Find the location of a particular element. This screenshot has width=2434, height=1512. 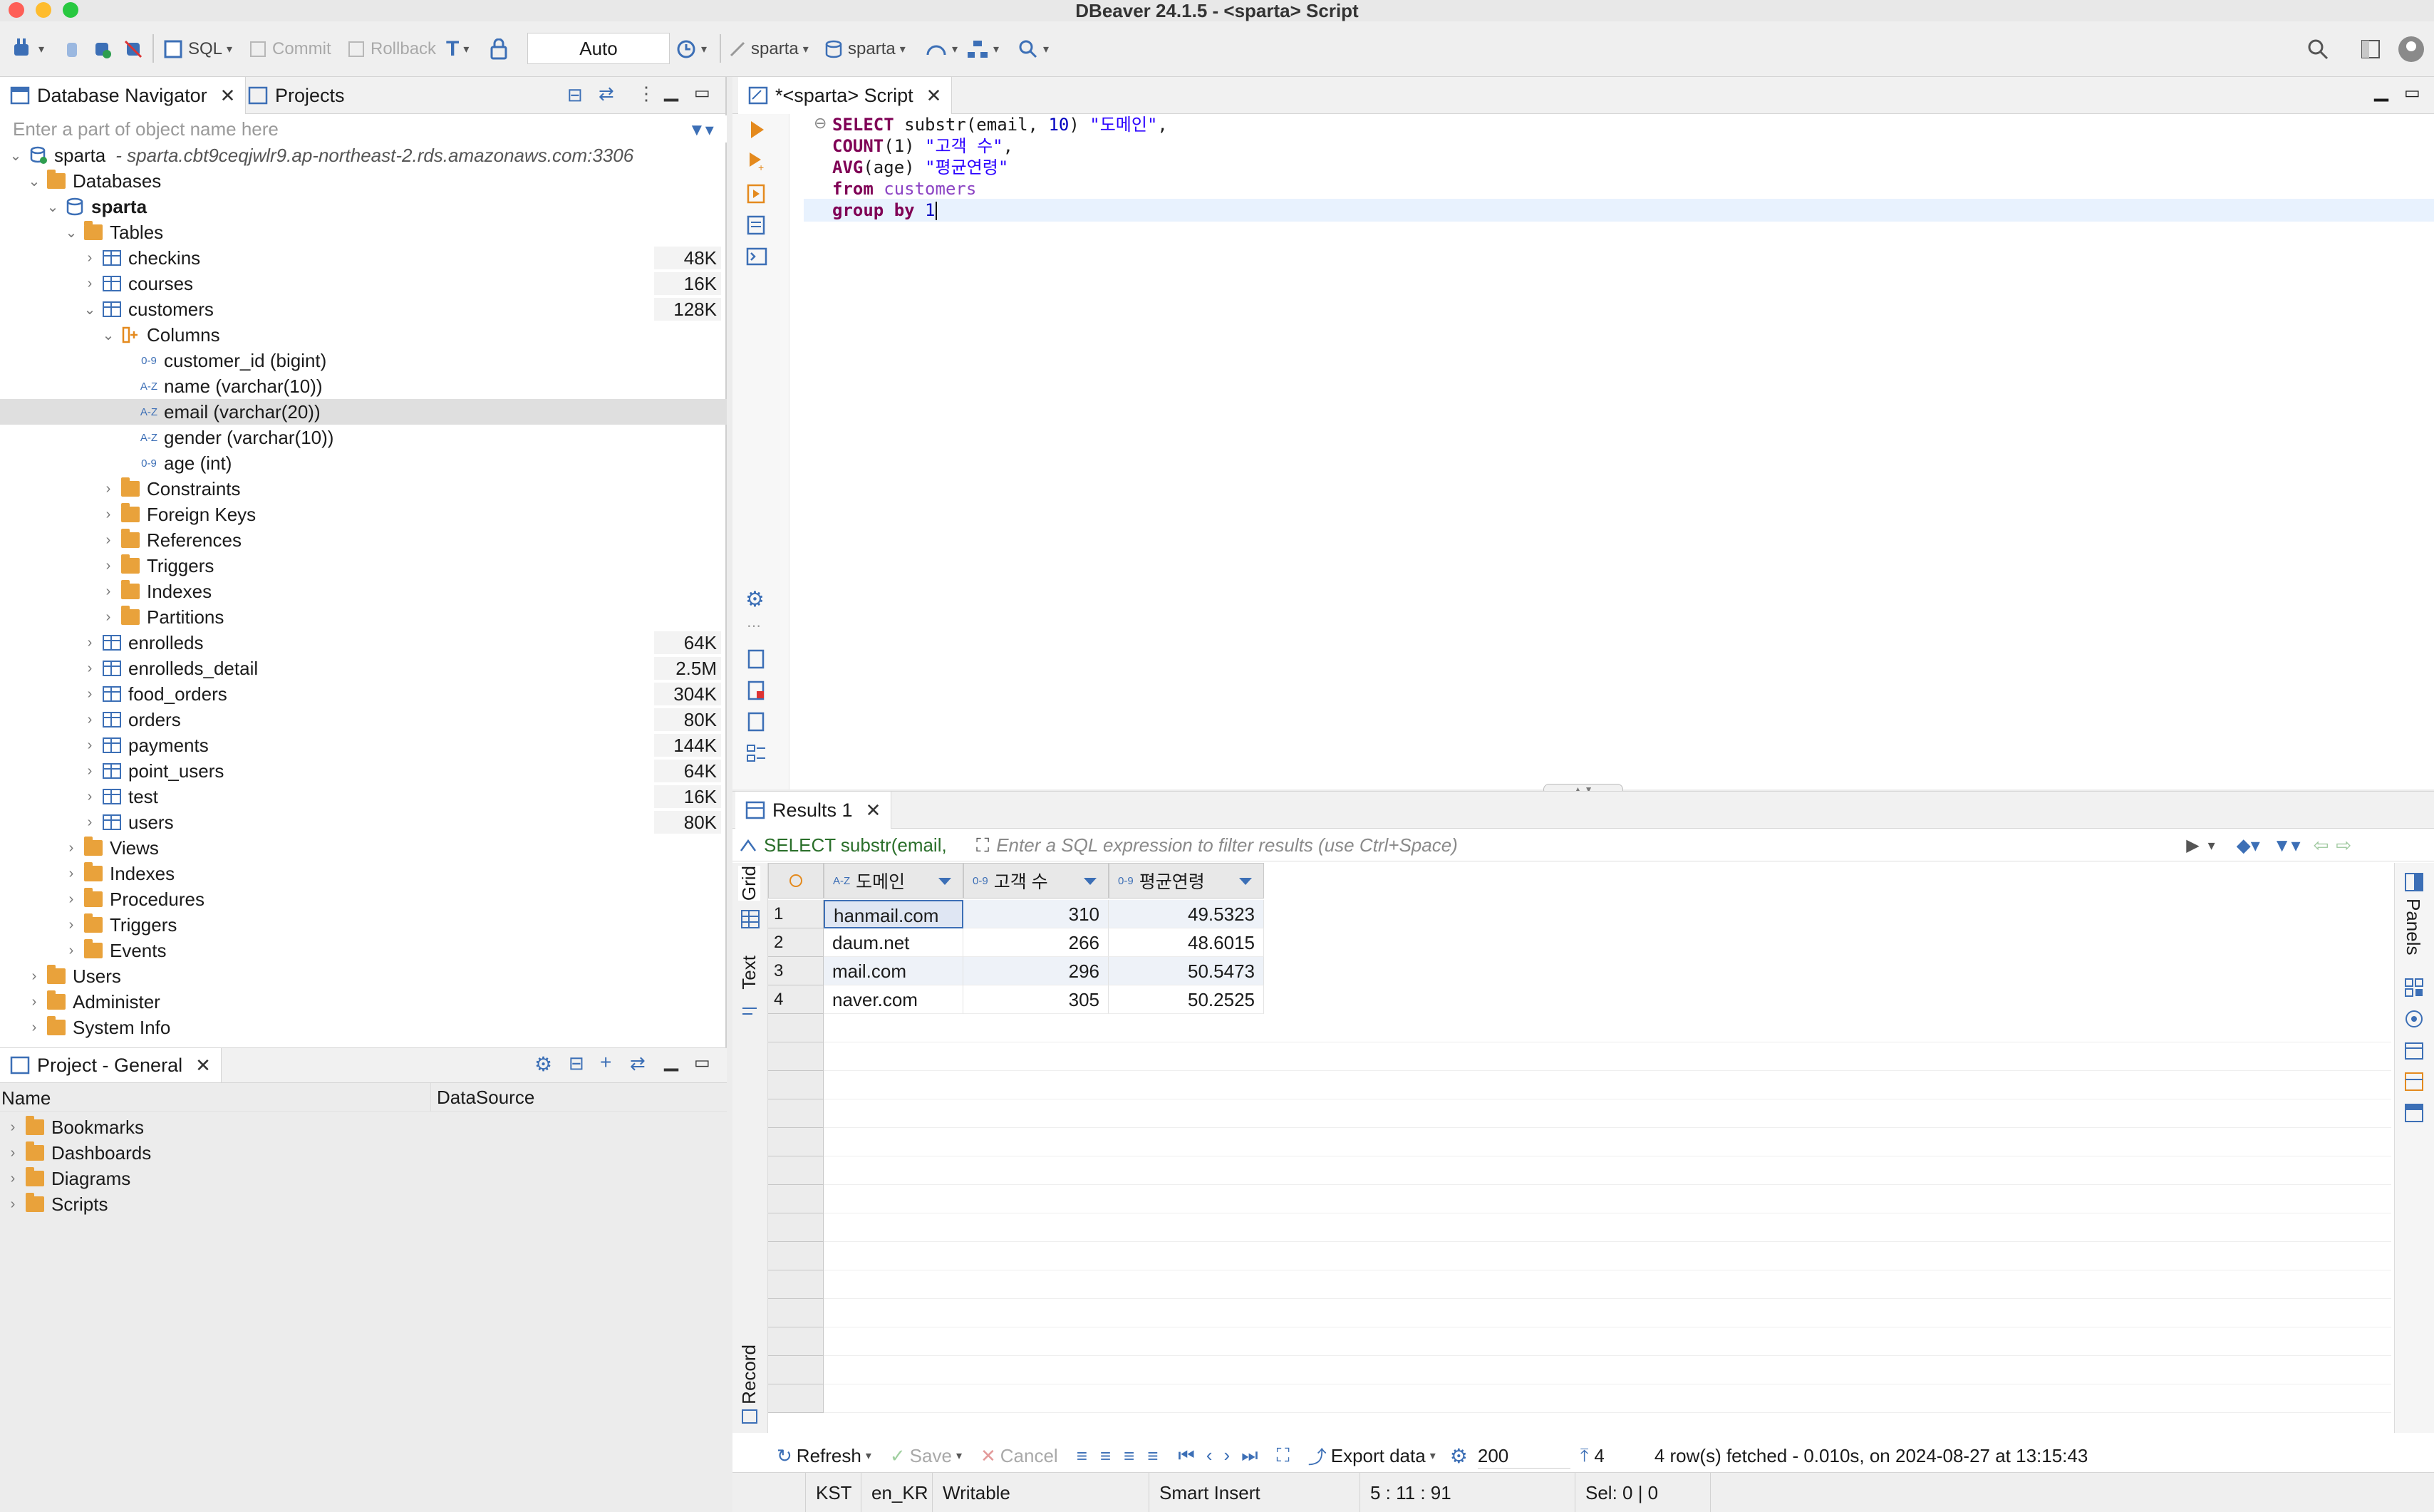

tree-column-1: A-Z name (varchar(10)) is located at coordinates (363, 386).